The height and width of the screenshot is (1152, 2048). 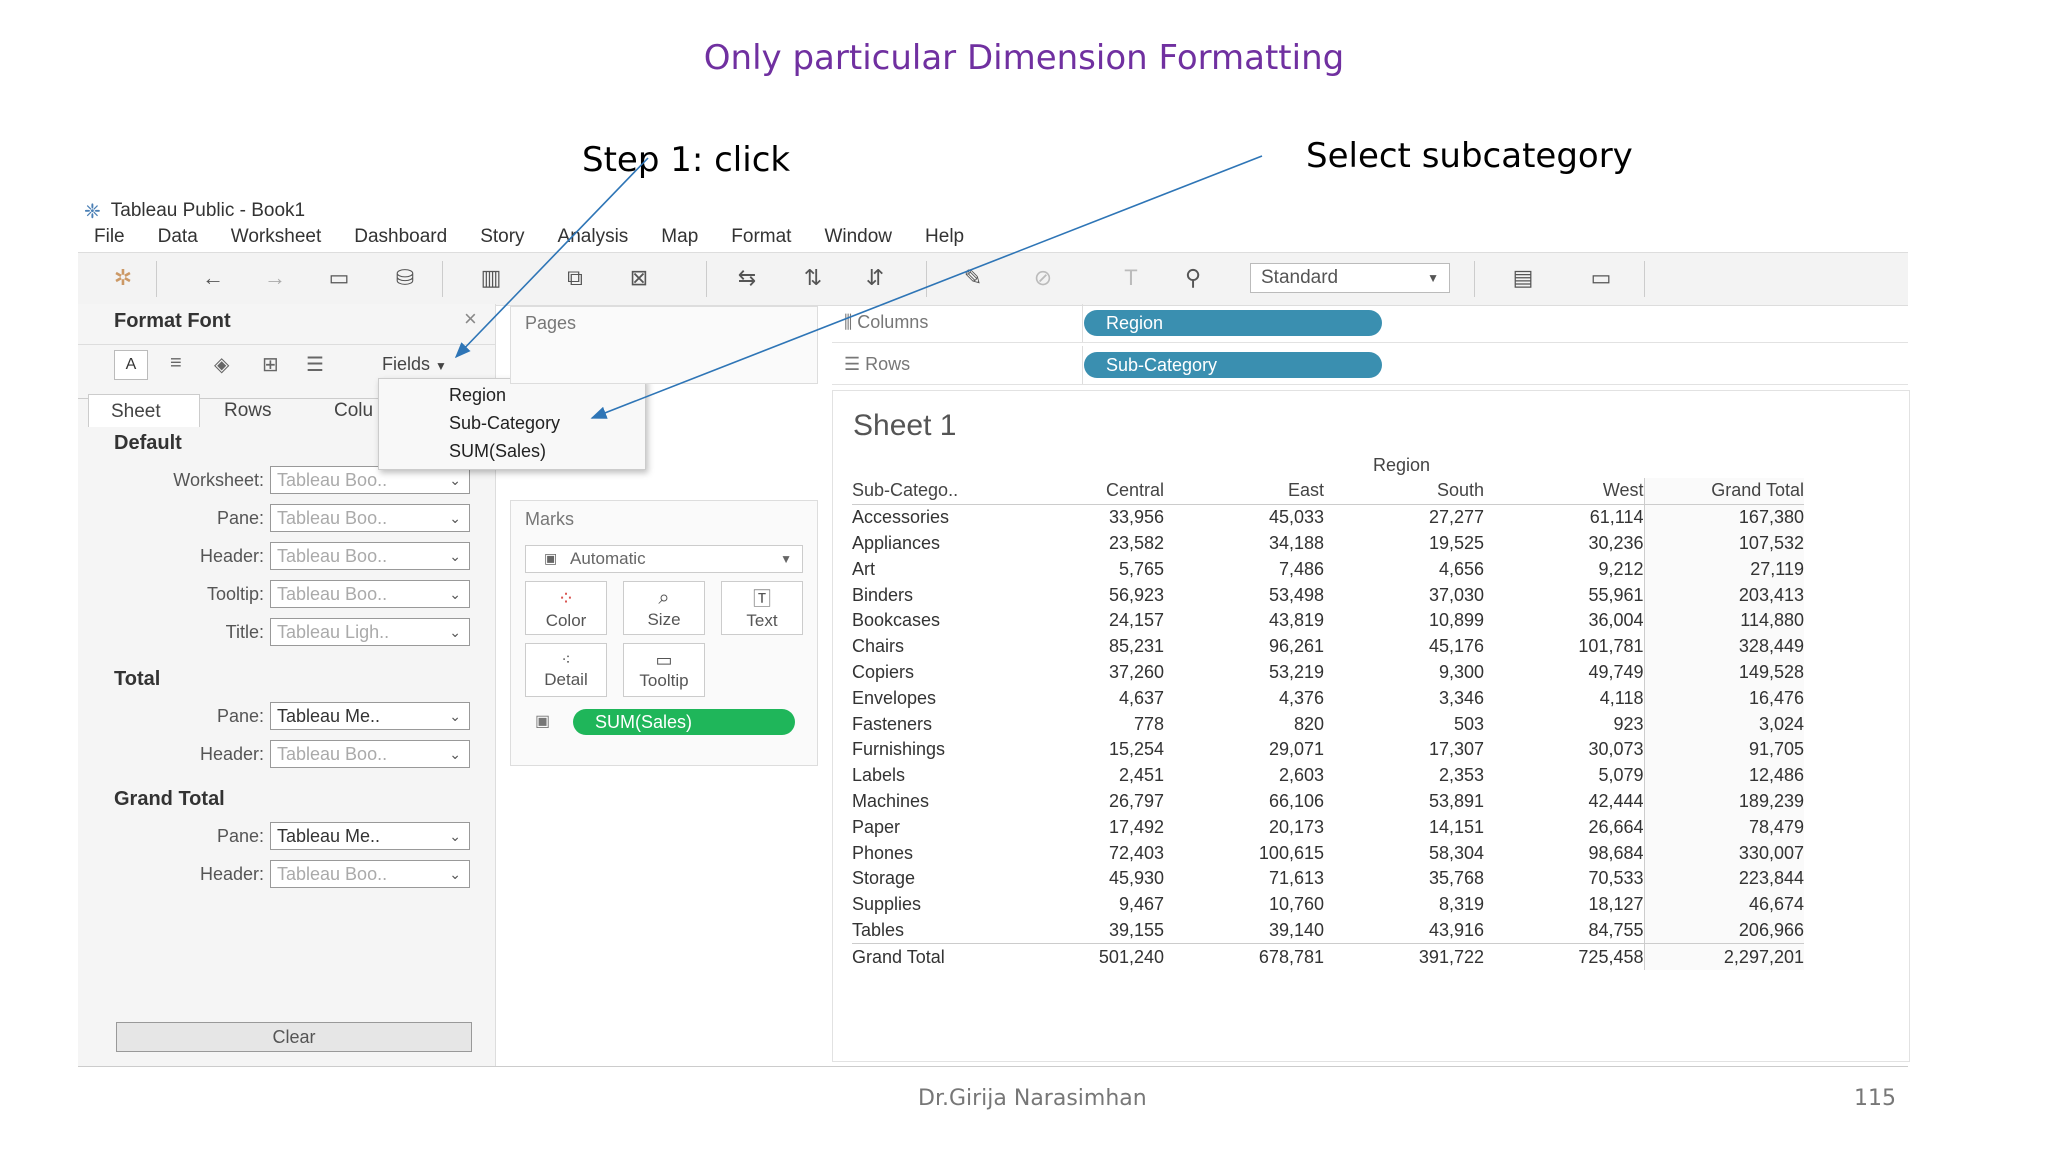 What do you see at coordinates (926, 287) in the screenshot?
I see `arrow-select-subcategory` at bounding box center [926, 287].